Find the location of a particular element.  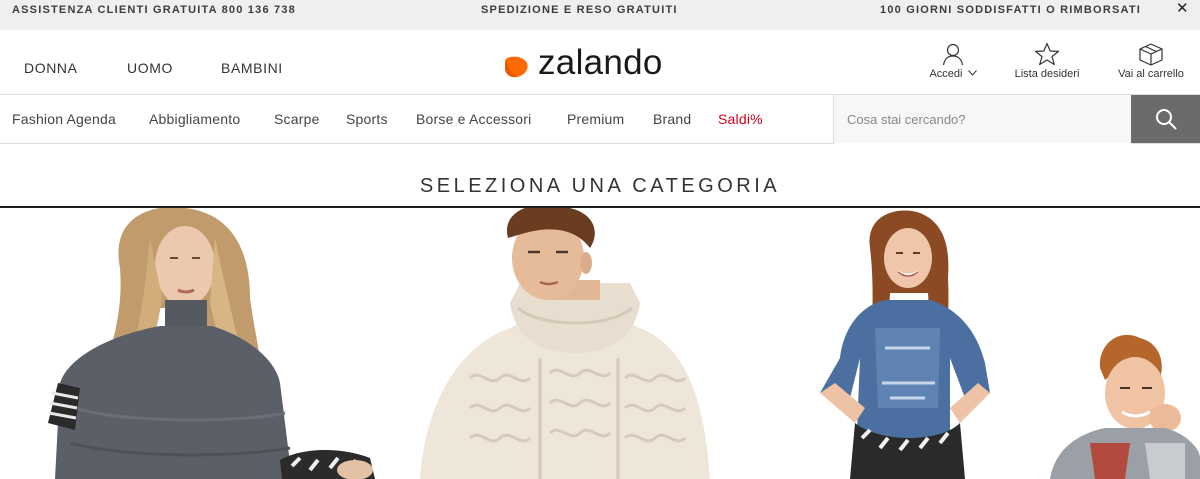

nav-saldi: Saldi% is located at coordinates (740, 119).